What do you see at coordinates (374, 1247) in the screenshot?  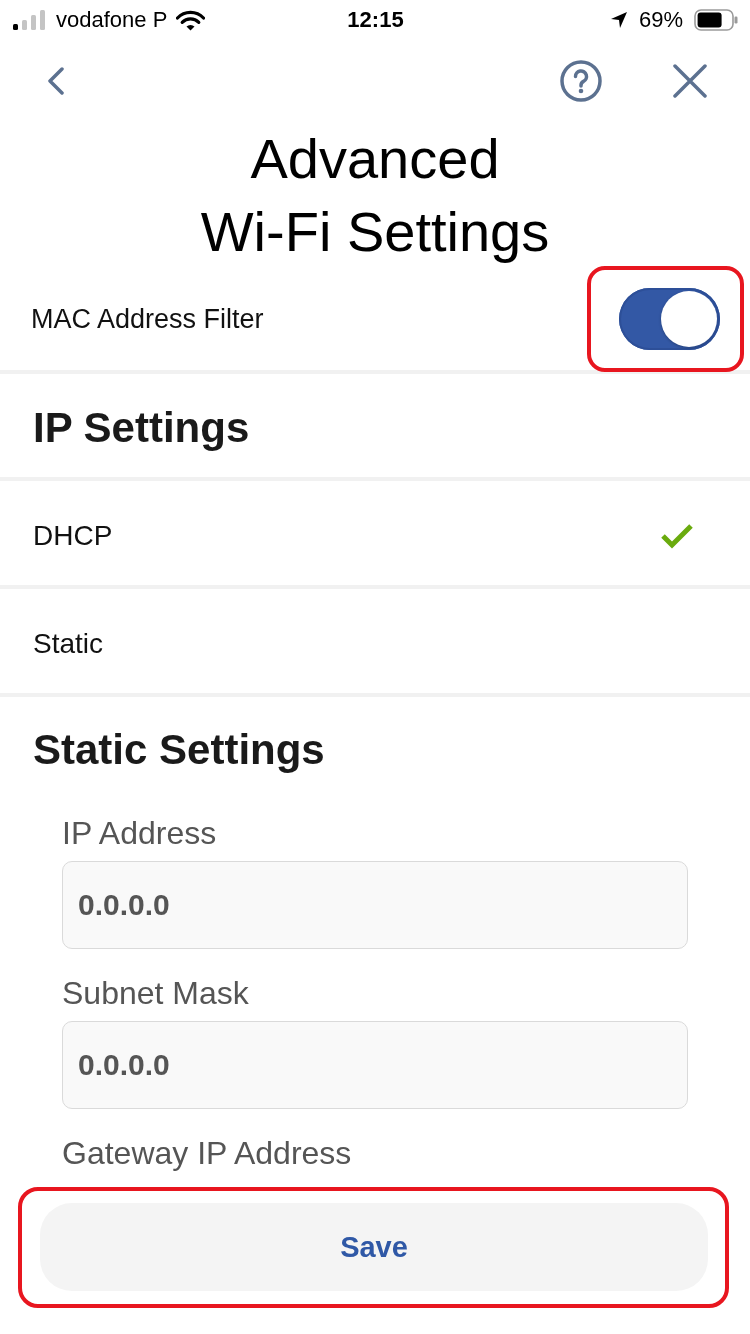 I see `save-button: Save` at bounding box center [374, 1247].